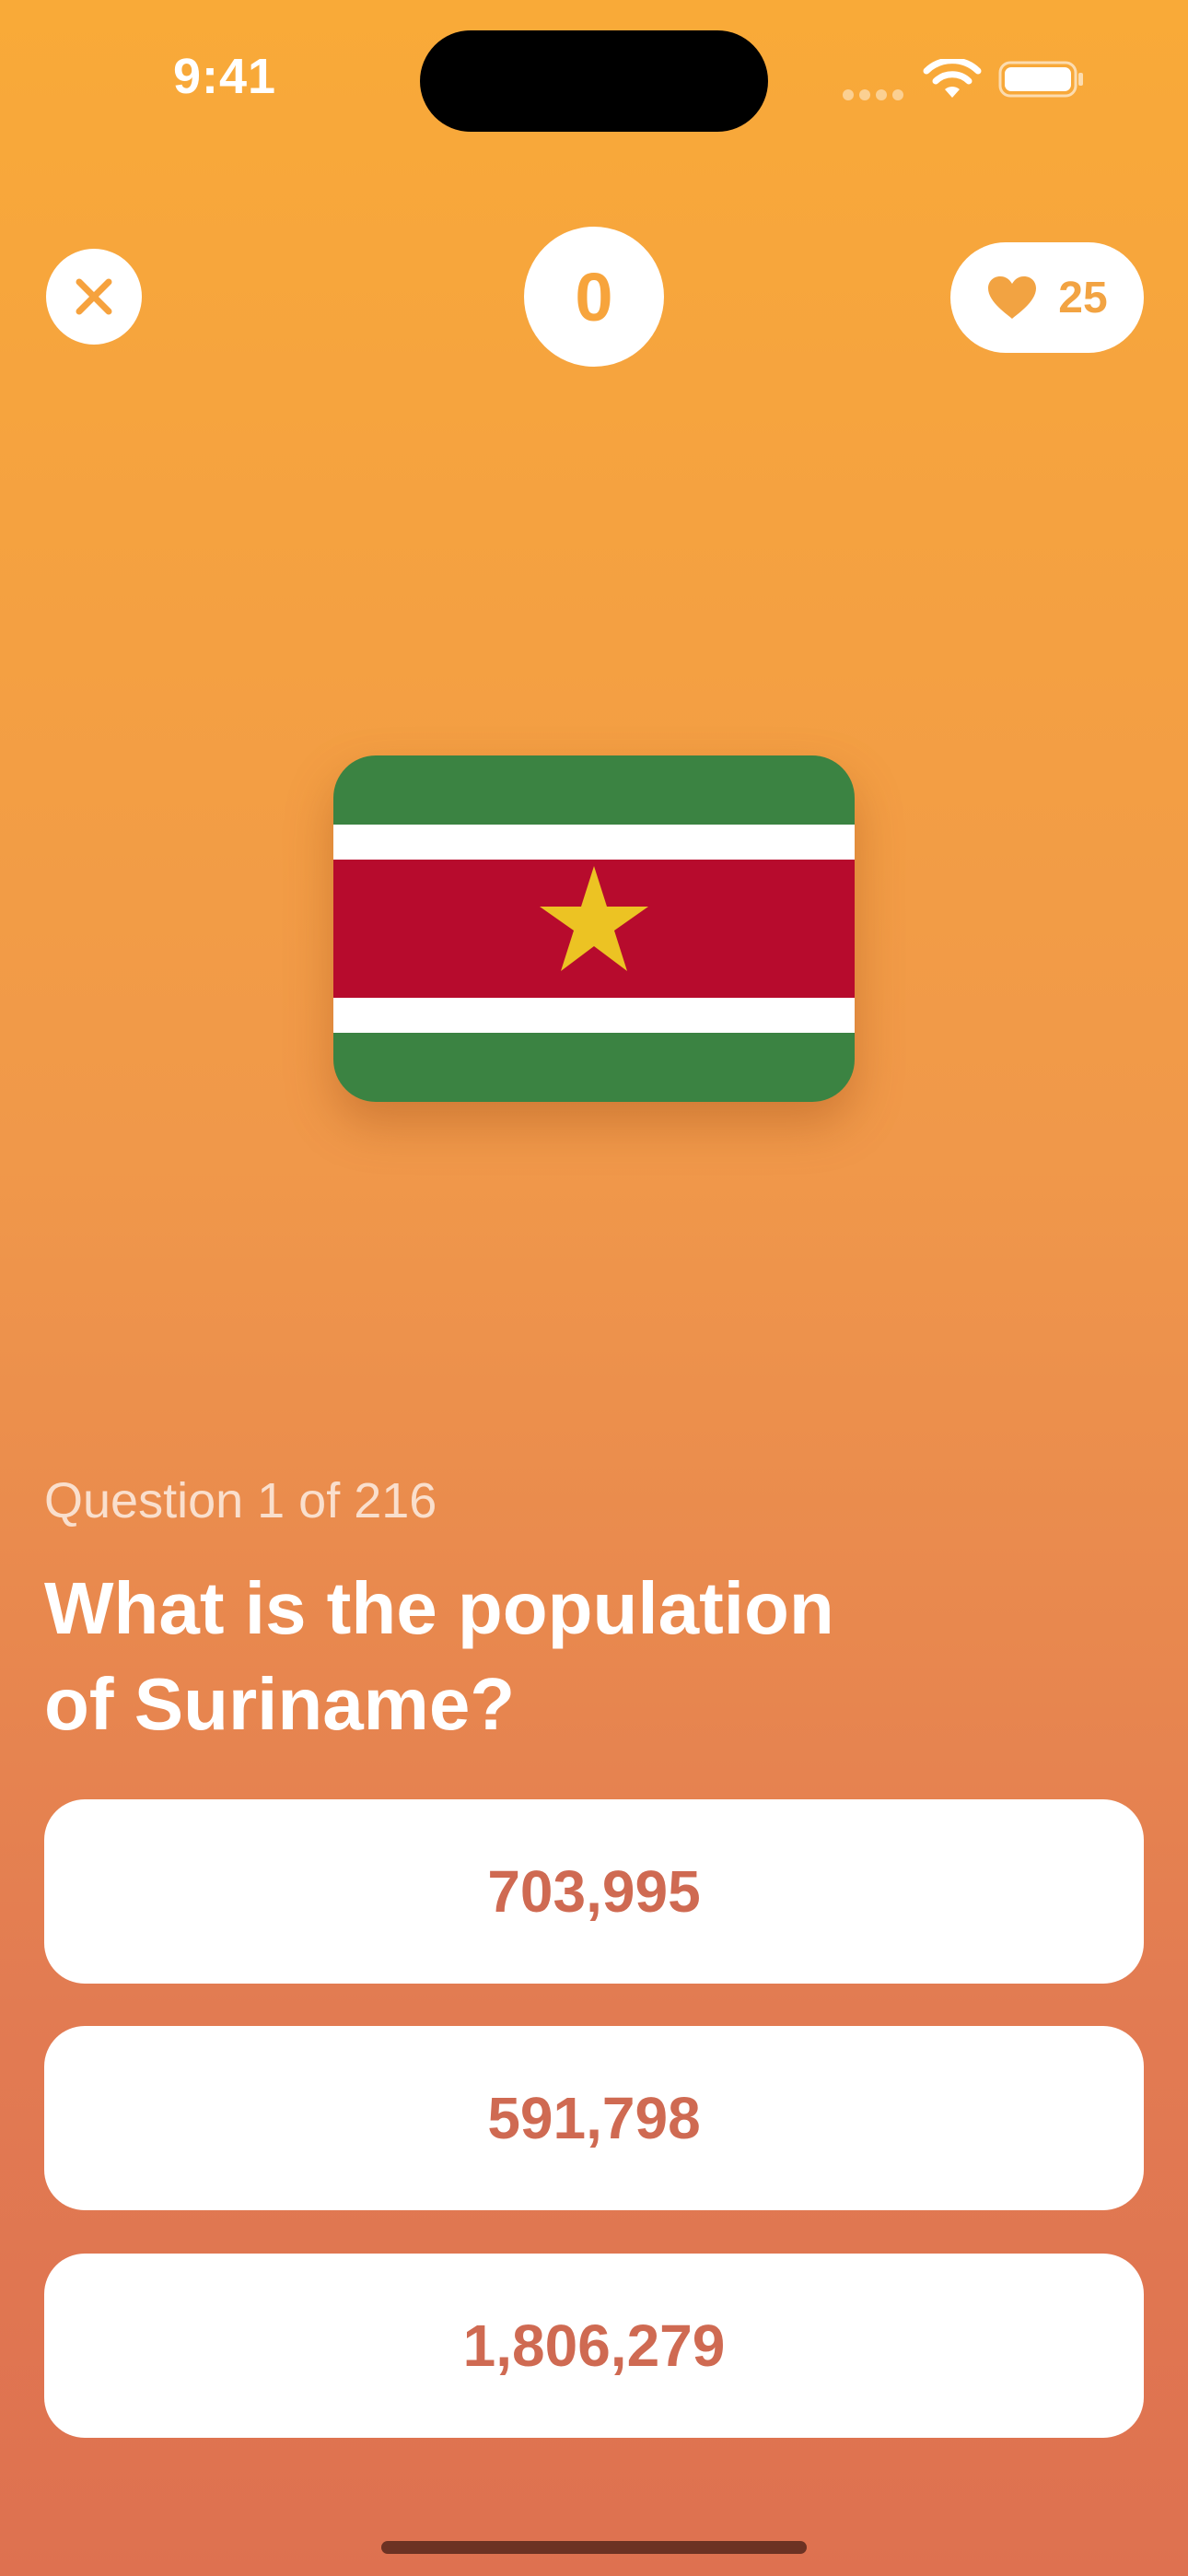  Describe the element at coordinates (1013, 297) in the screenshot. I see `heart-icon` at that location.